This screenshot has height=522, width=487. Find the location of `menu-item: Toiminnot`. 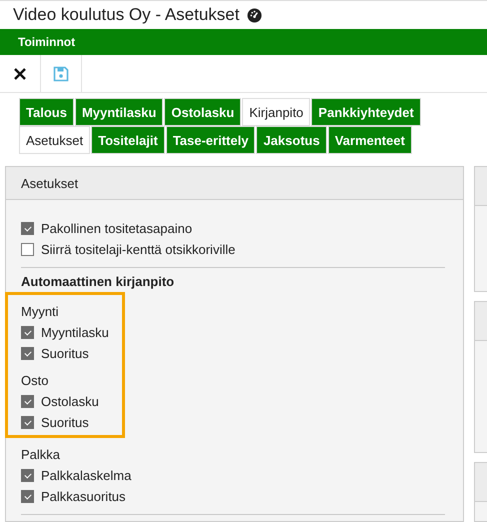

menu-item: Toiminnot is located at coordinates (47, 42).